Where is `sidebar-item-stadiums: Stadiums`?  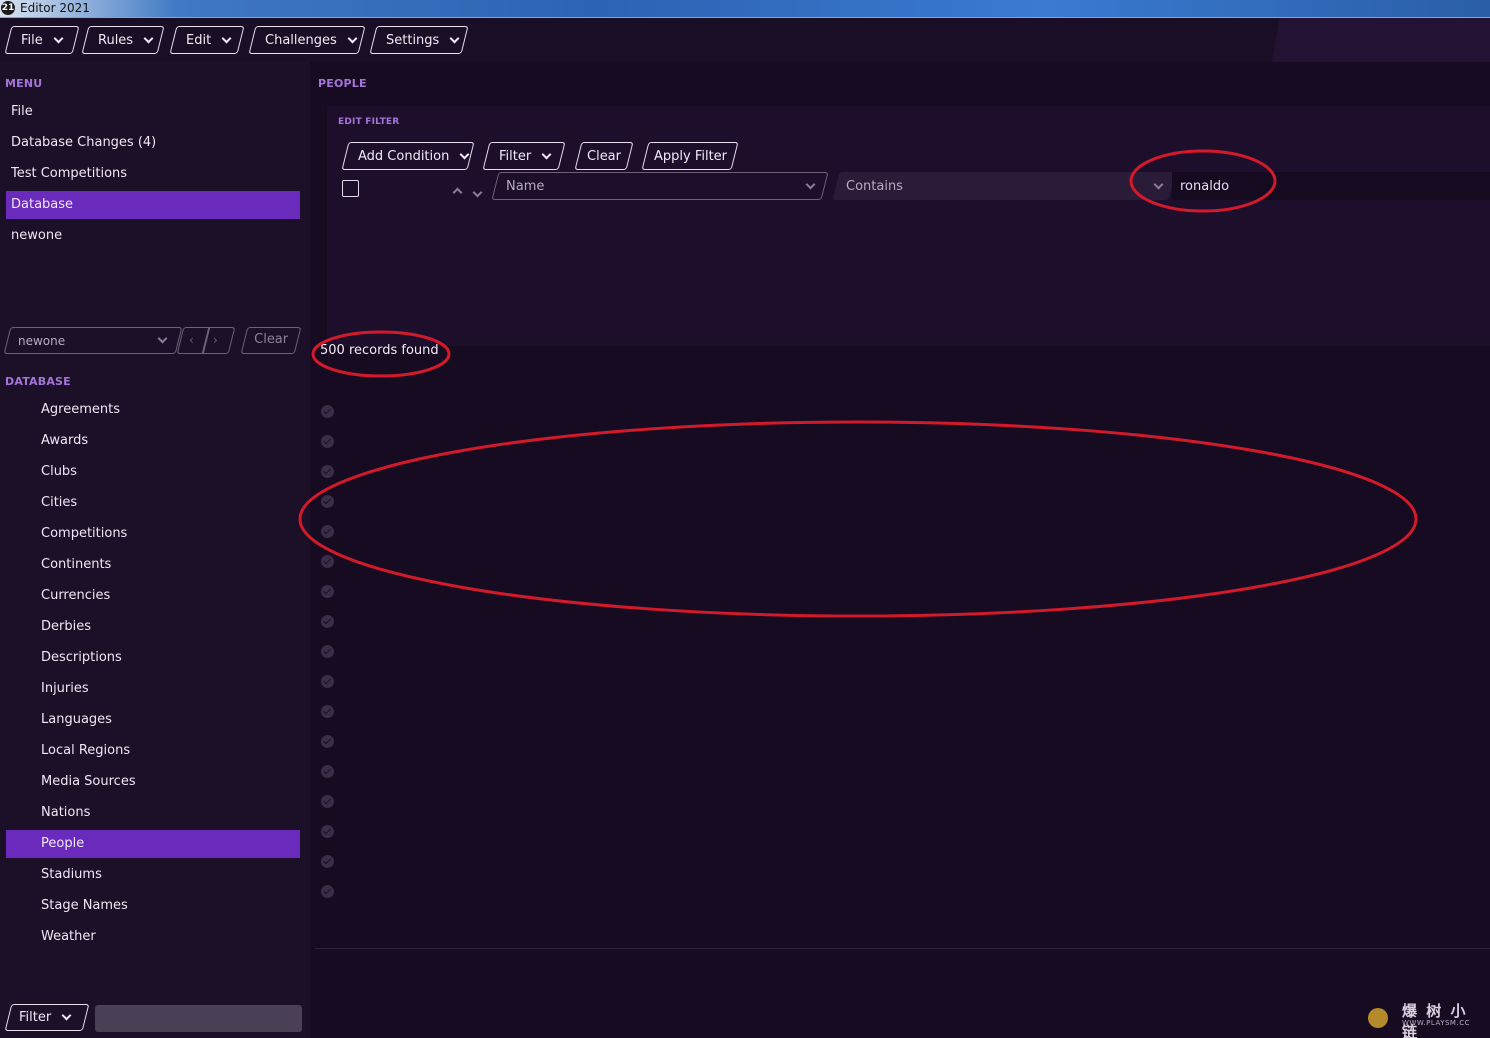 sidebar-item-stadiums: Stadiums is located at coordinates (153, 875).